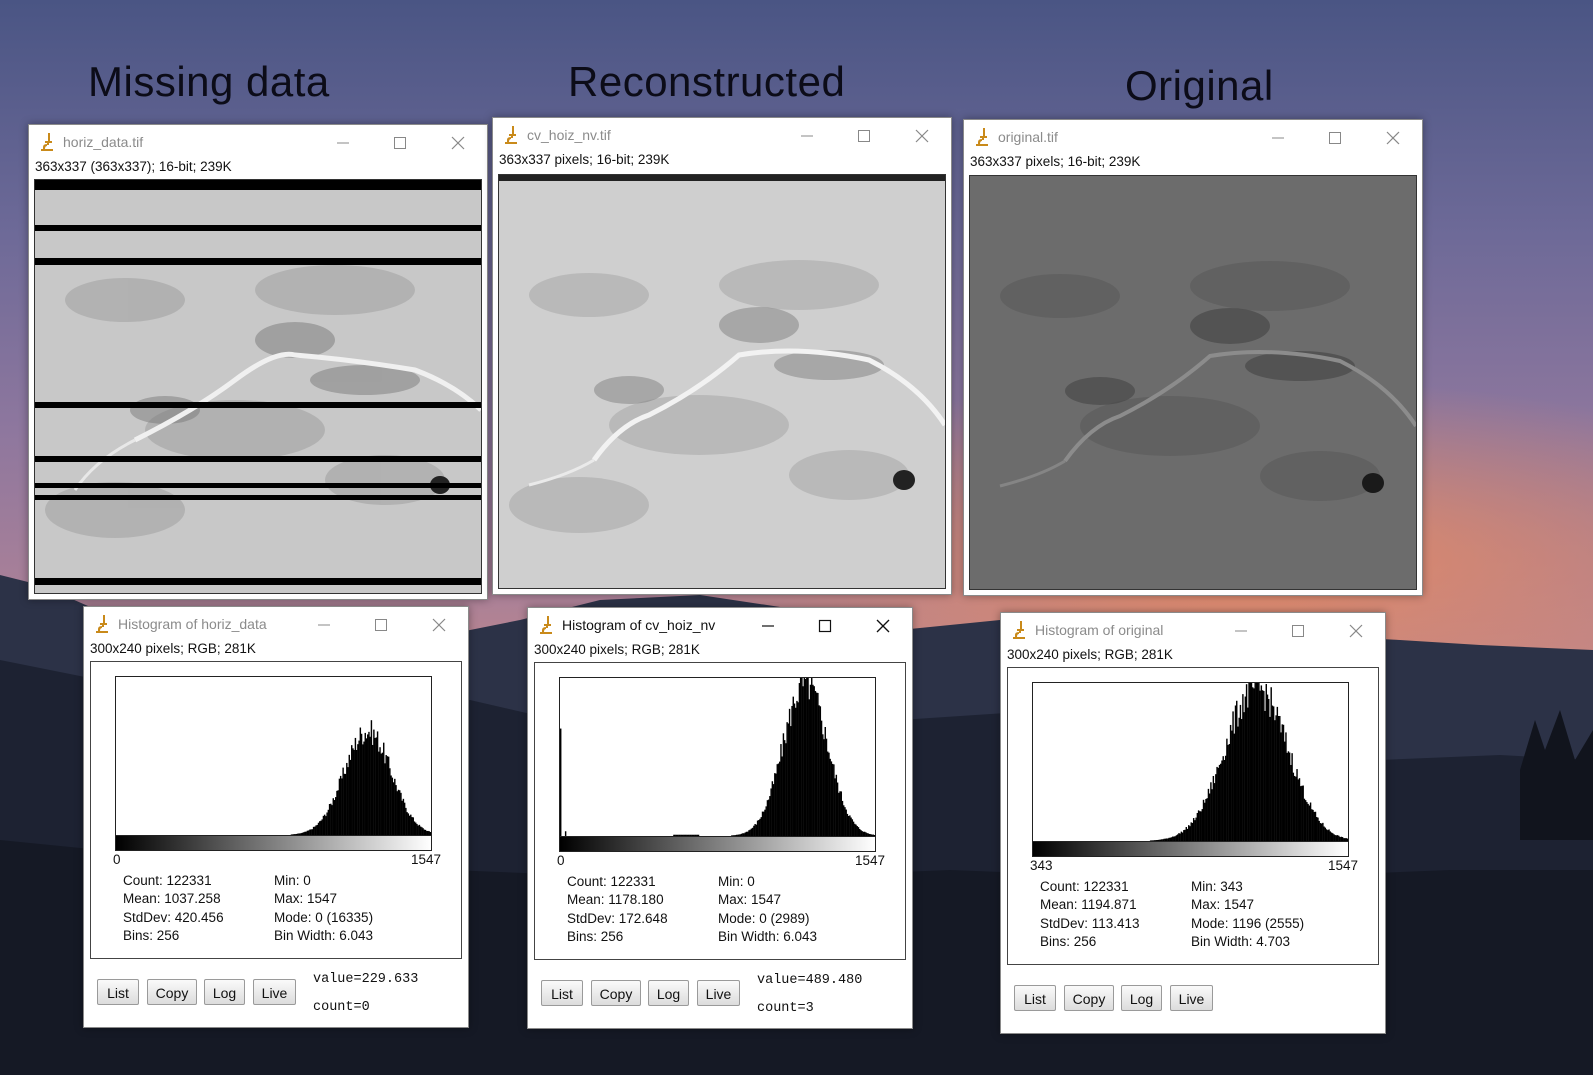 The width and height of the screenshot is (1593, 1075). What do you see at coordinates (768, 936) in the screenshot?
I see `stat-bin-width: Bin Width: 6.043` at bounding box center [768, 936].